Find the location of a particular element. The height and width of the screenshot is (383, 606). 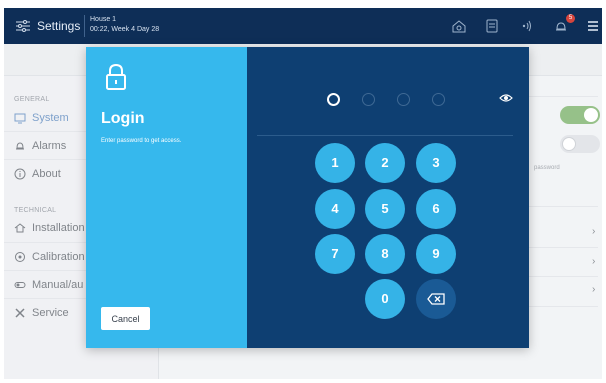

keypad-key-7: 7 is located at coordinates (335, 254).